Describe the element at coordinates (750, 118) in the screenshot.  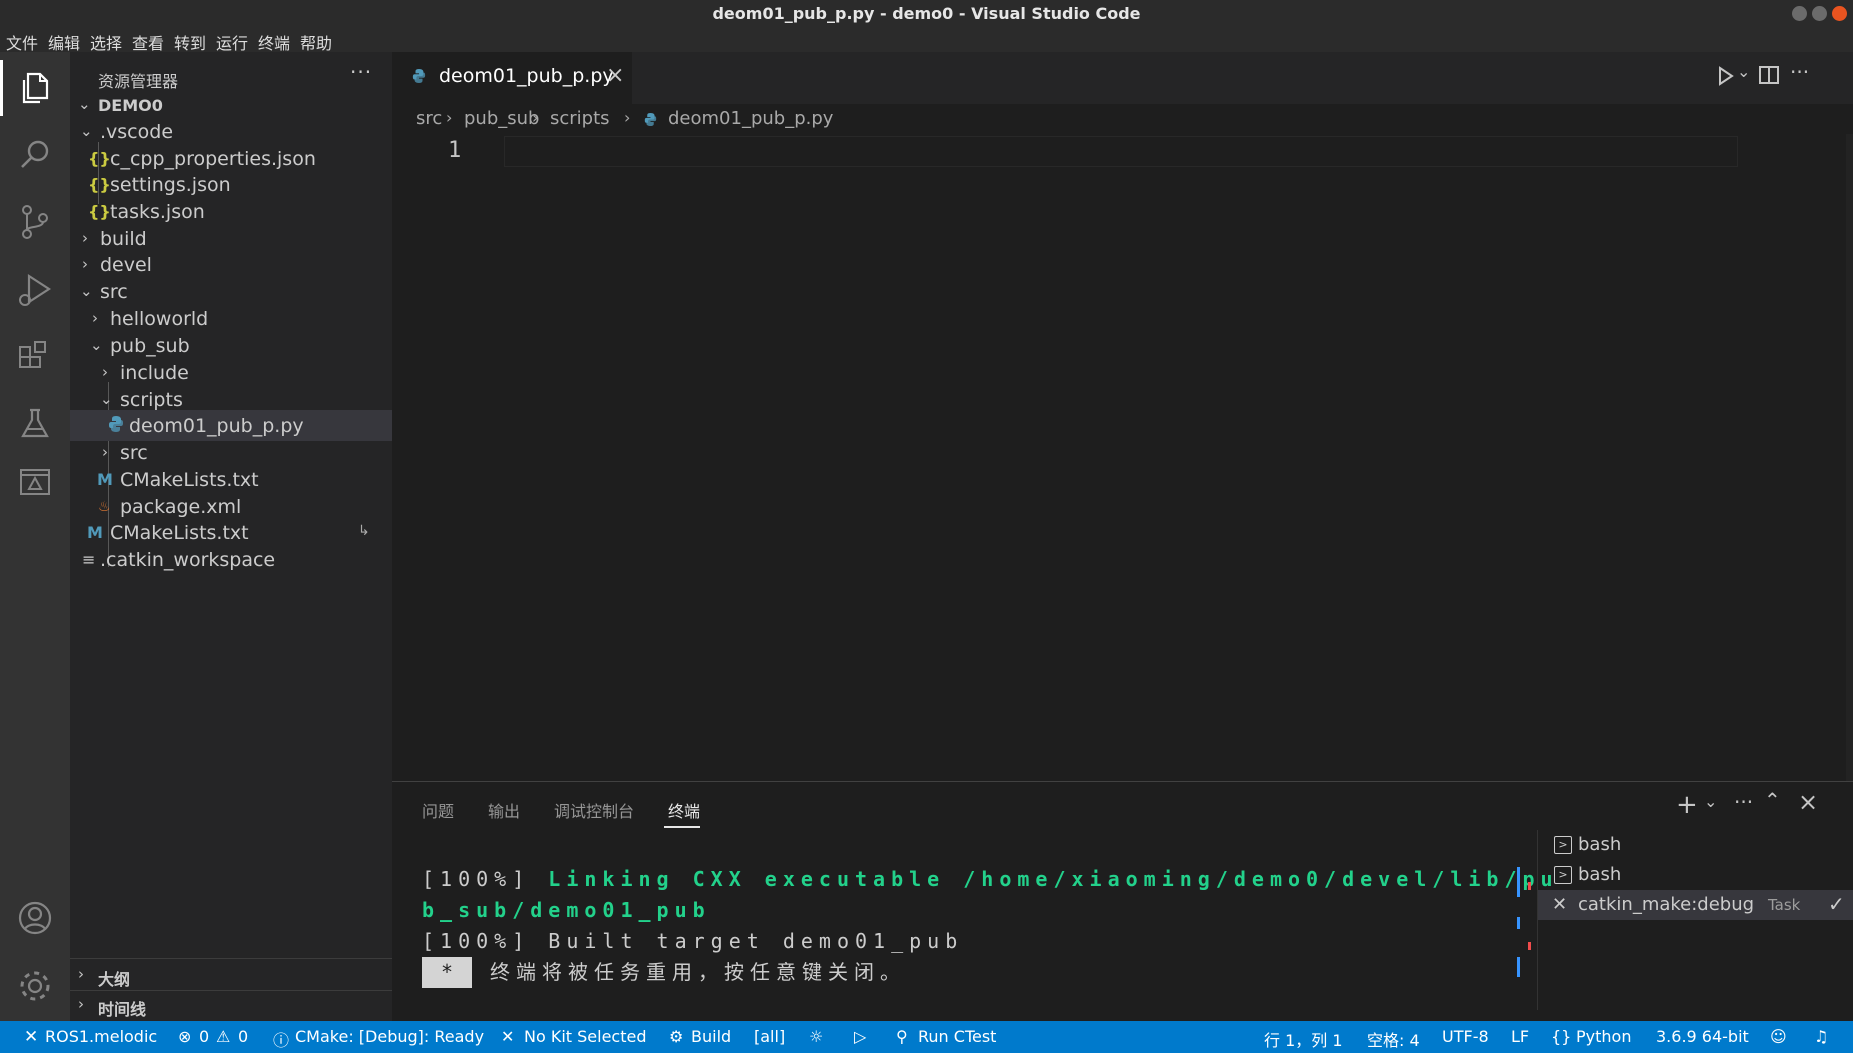
I see `breadcrumb-item: deom01_pub_p.py` at that location.